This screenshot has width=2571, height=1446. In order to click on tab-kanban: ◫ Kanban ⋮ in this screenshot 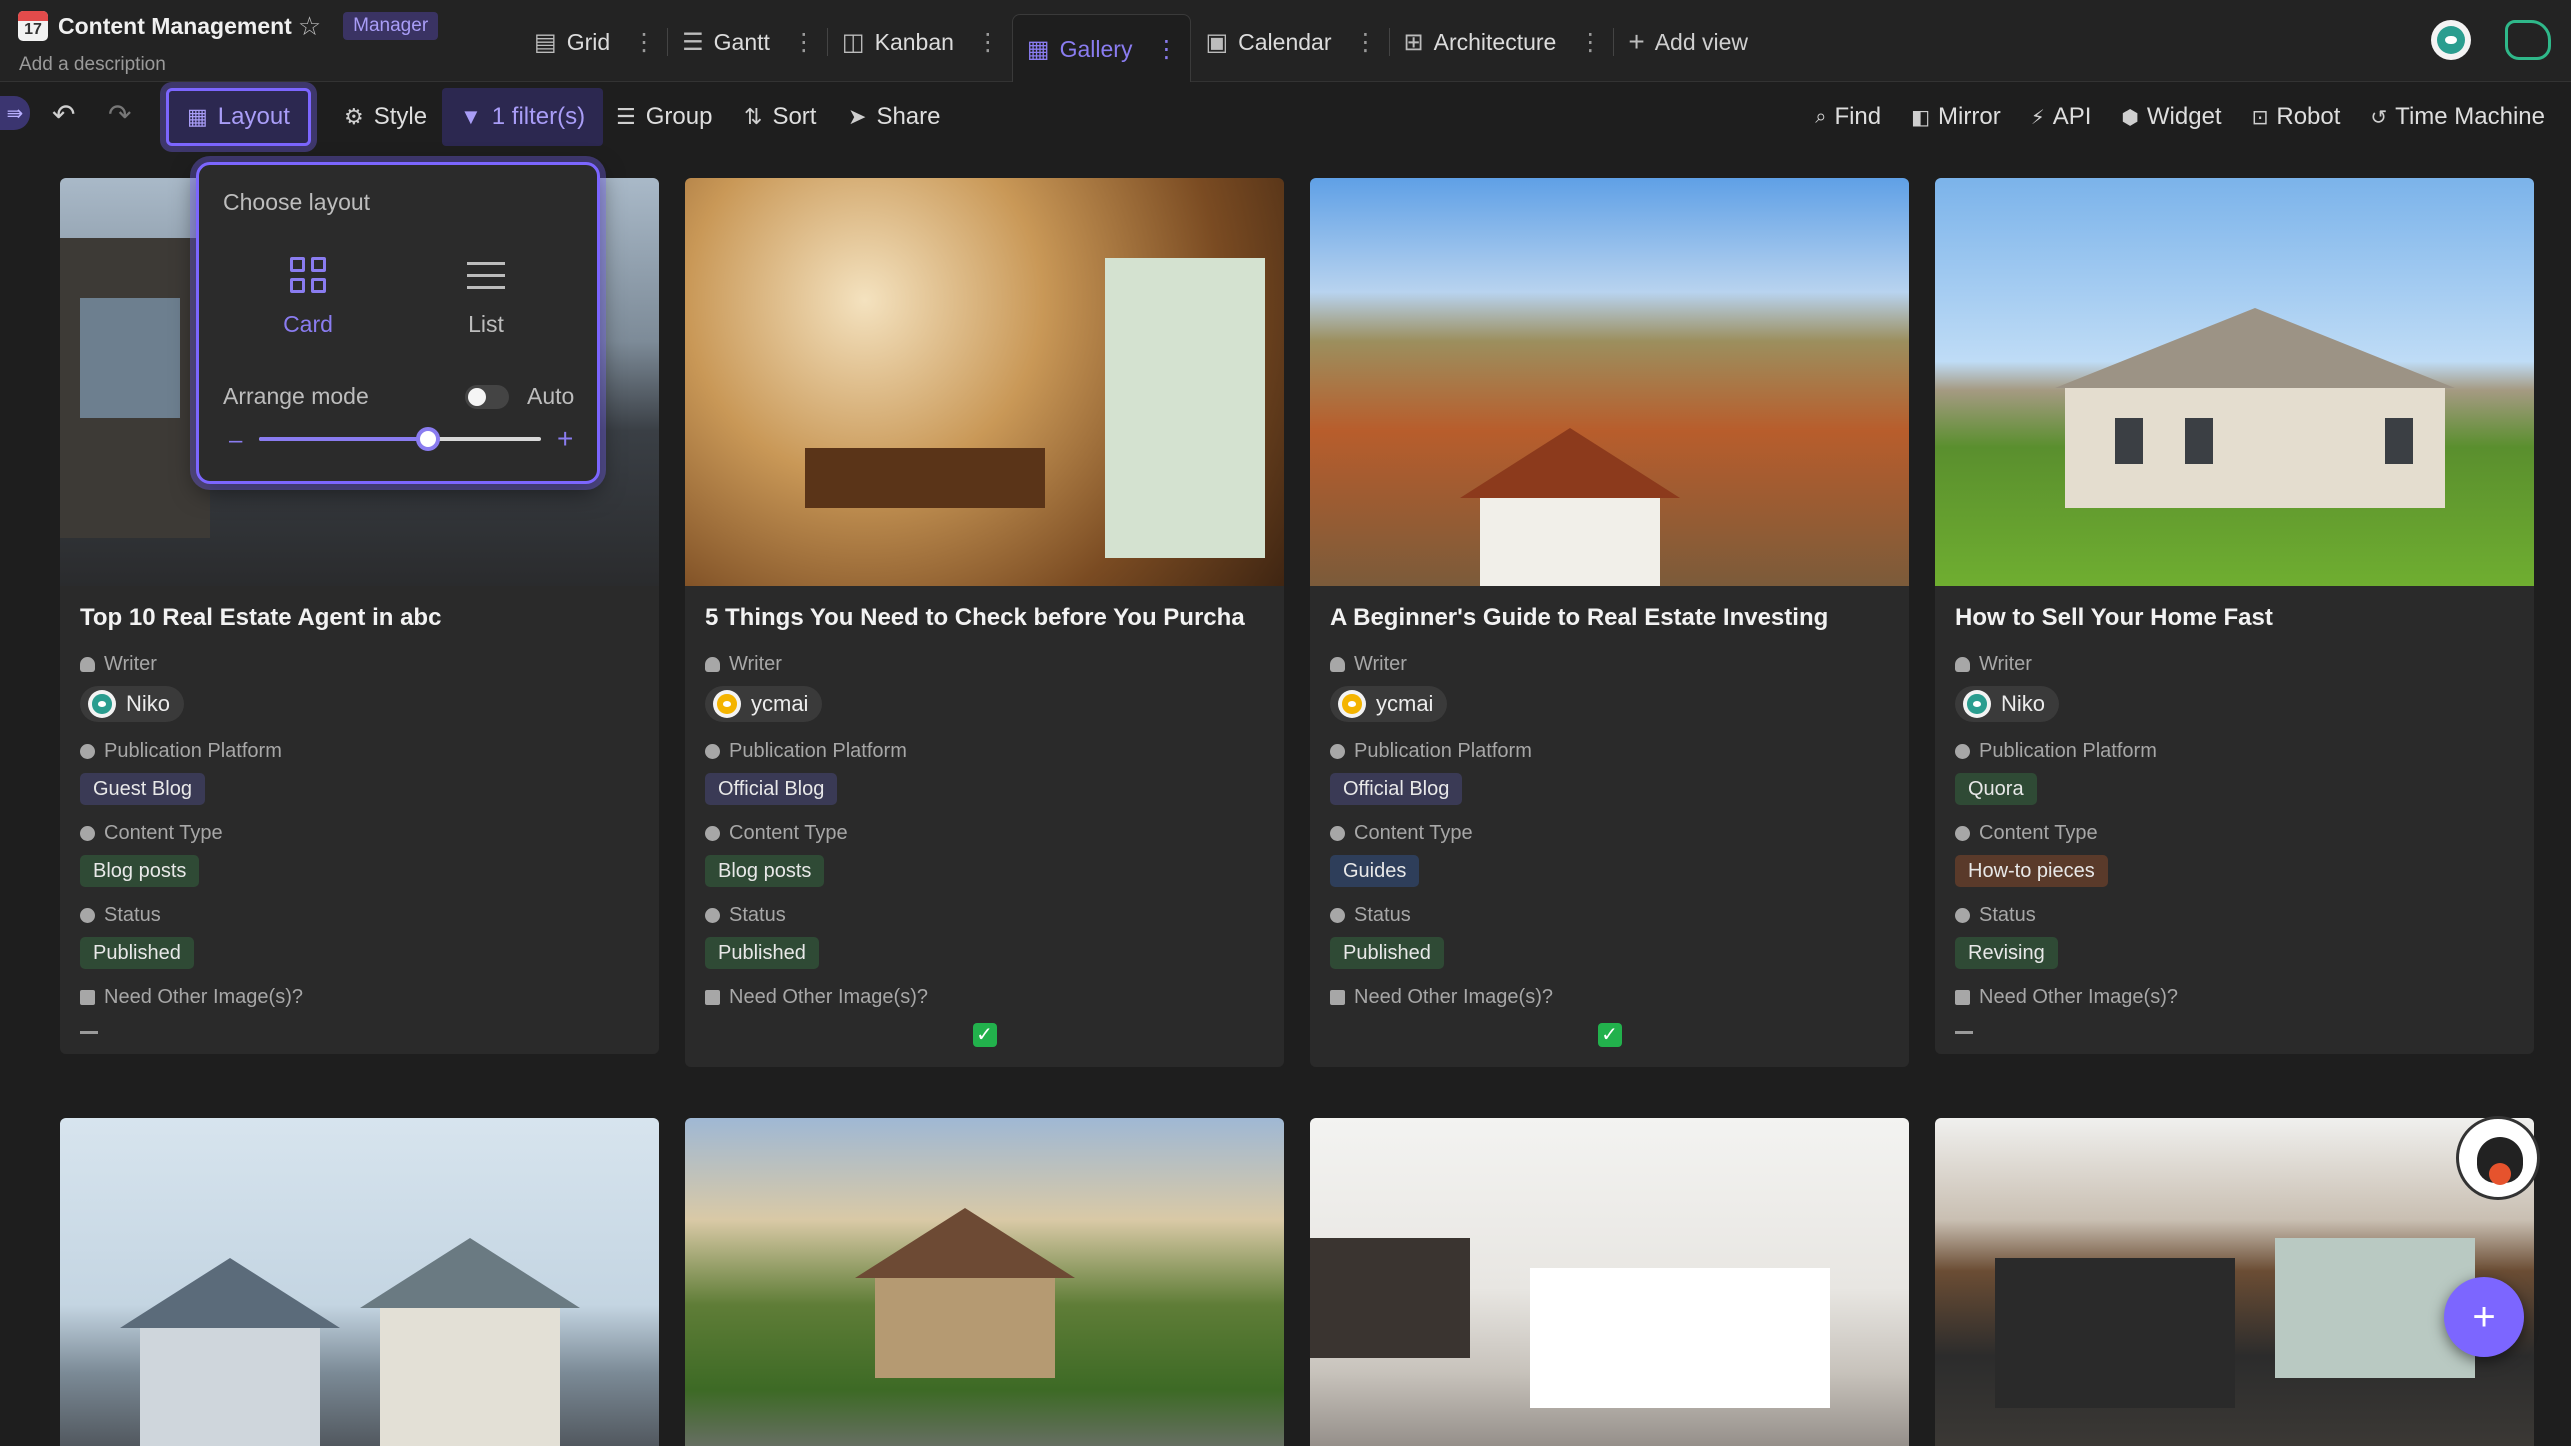, I will do `click(920, 42)`.